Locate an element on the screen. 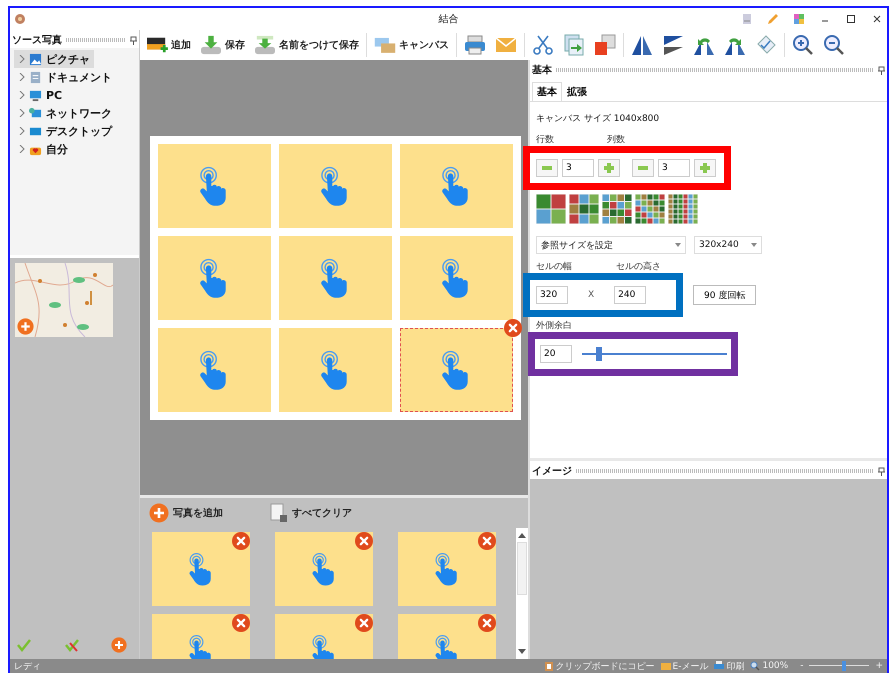  scissors-icon is located at coordinates (543, 45).